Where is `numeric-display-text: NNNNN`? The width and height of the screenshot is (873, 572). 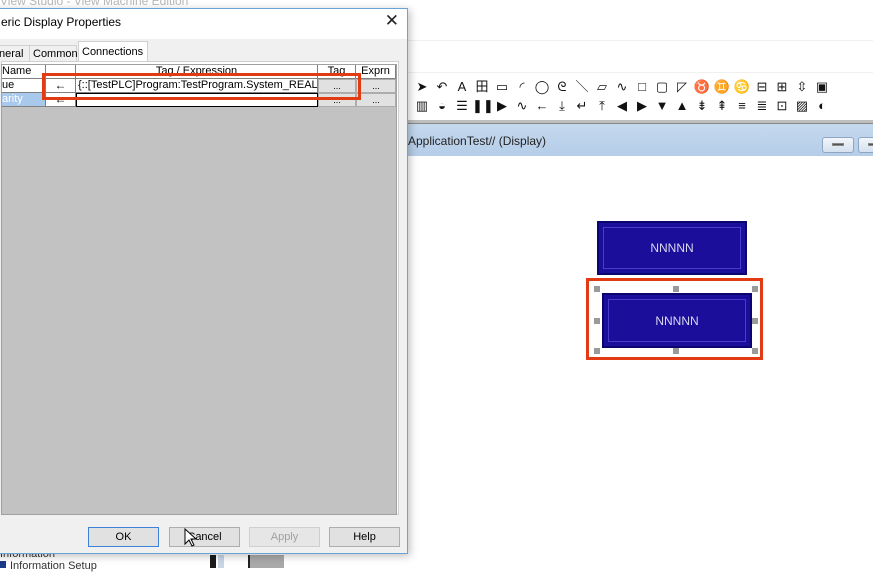 numeric-display-text: NNNNN is located at coordinates (672, 248).